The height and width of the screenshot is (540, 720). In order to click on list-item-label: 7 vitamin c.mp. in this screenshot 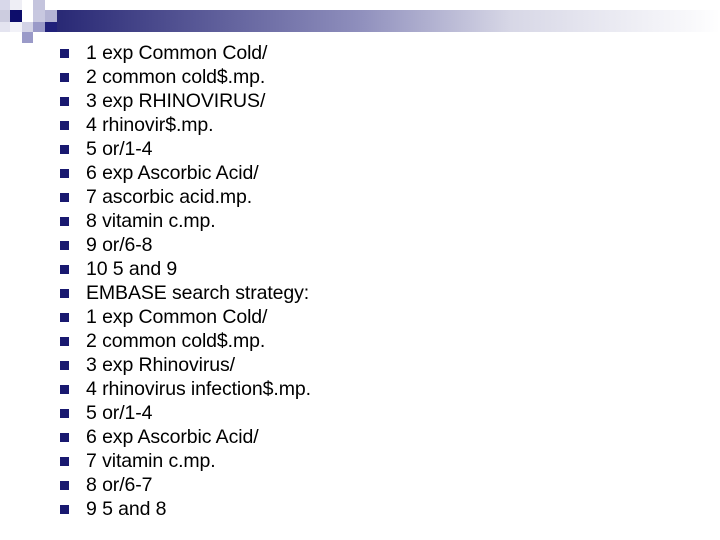, I will do `click(151, 461)`.